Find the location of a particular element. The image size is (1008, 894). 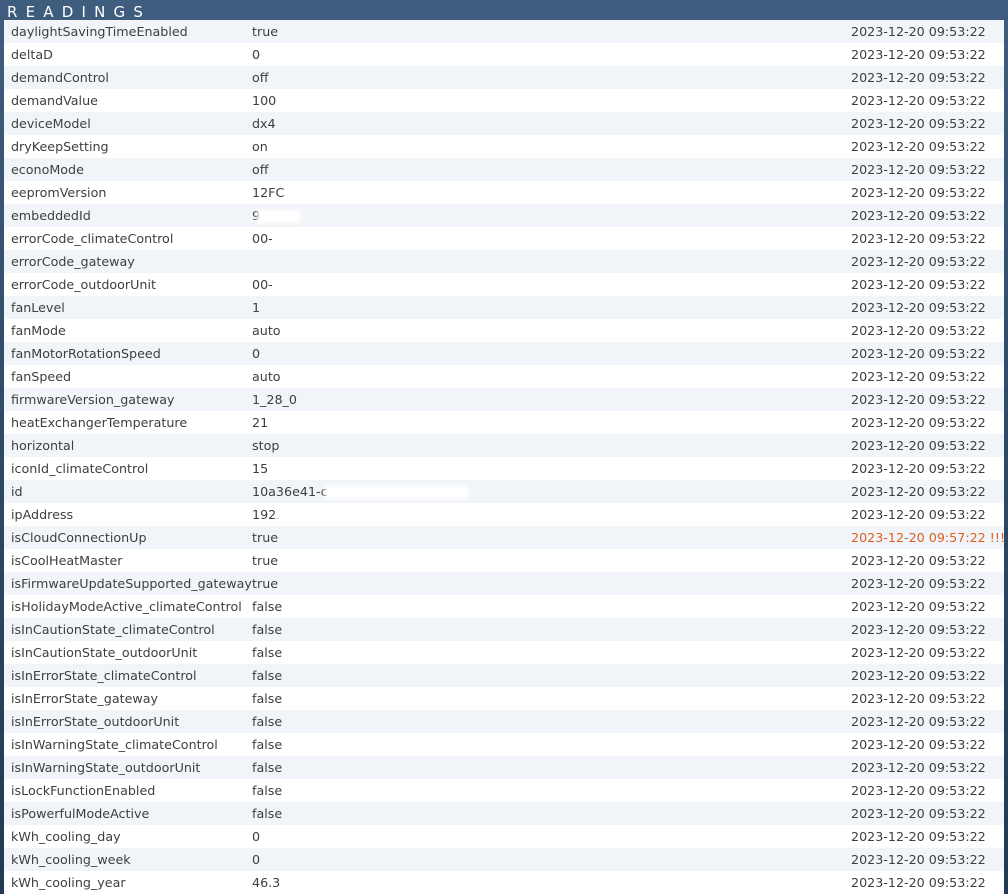

table-row: kWh_cooling_week 0 2023-12-20 09:53:22 is located at coordinates (504, 859).